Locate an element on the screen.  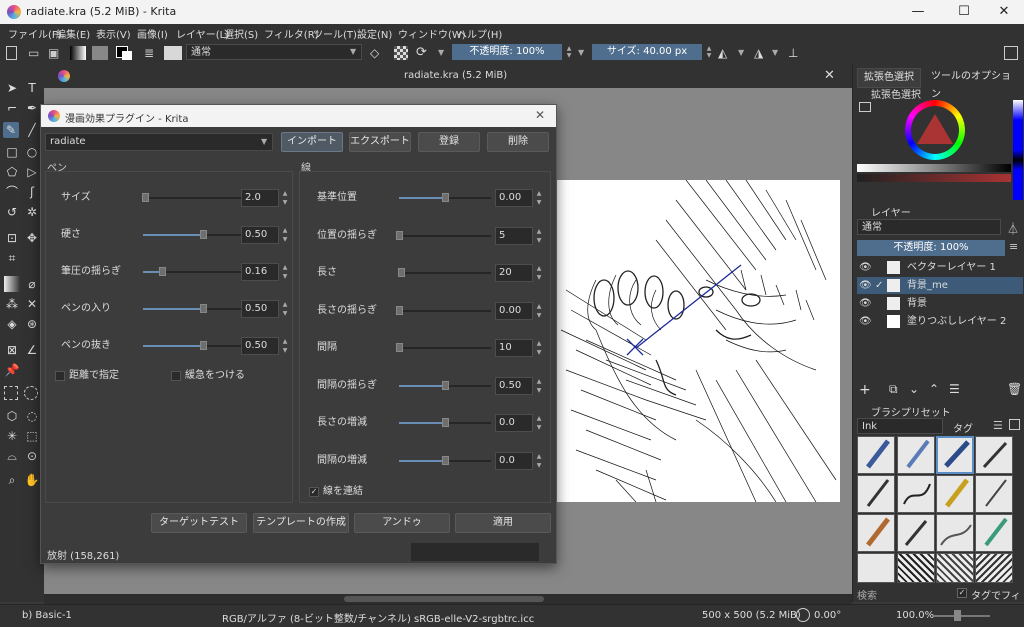
zoom-slider-handle is located at coordinates (957, 615).